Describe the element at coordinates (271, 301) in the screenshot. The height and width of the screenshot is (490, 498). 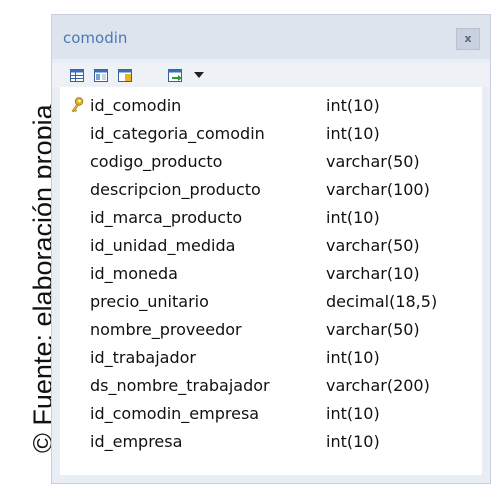
I see `column-row: precio_unitario decimal(18,5)` at that location.